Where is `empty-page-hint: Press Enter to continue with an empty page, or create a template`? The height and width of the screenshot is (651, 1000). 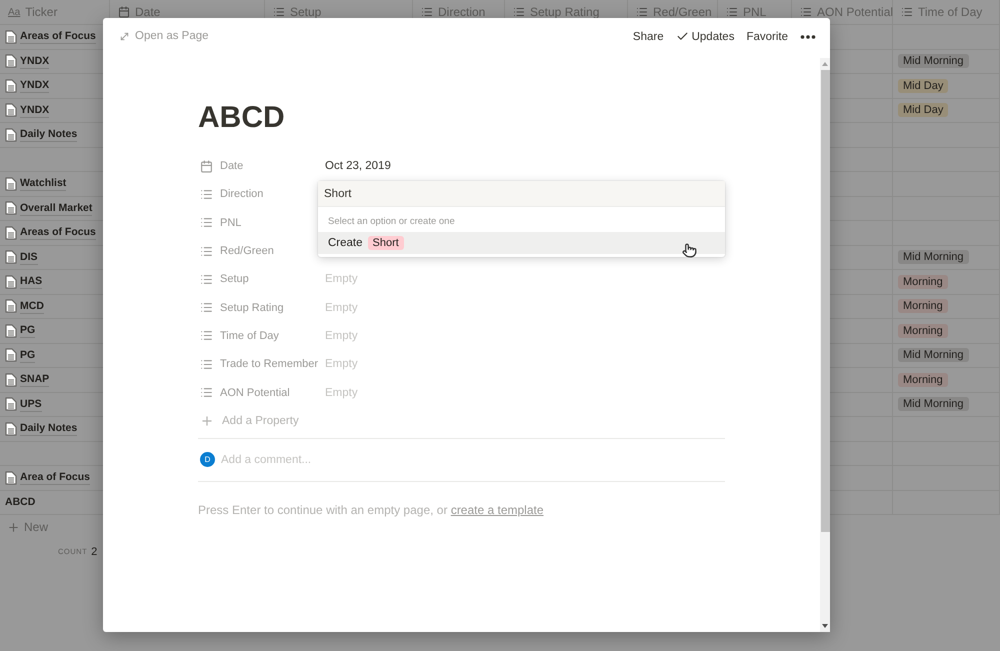
empty-page-hint: Press Enter to continue with an empty page, or create a template is located at coordinates (371, 510).